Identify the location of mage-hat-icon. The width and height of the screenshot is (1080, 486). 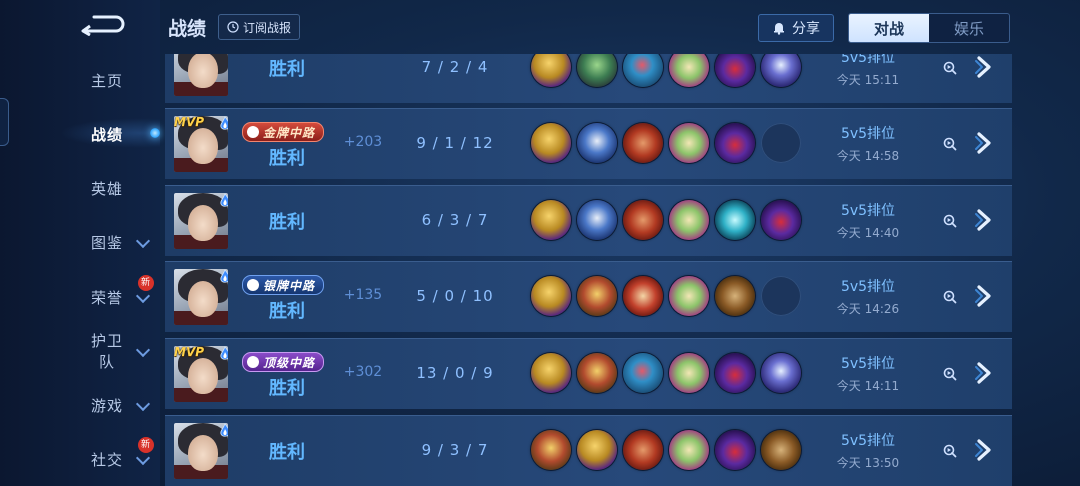
(781, 70).